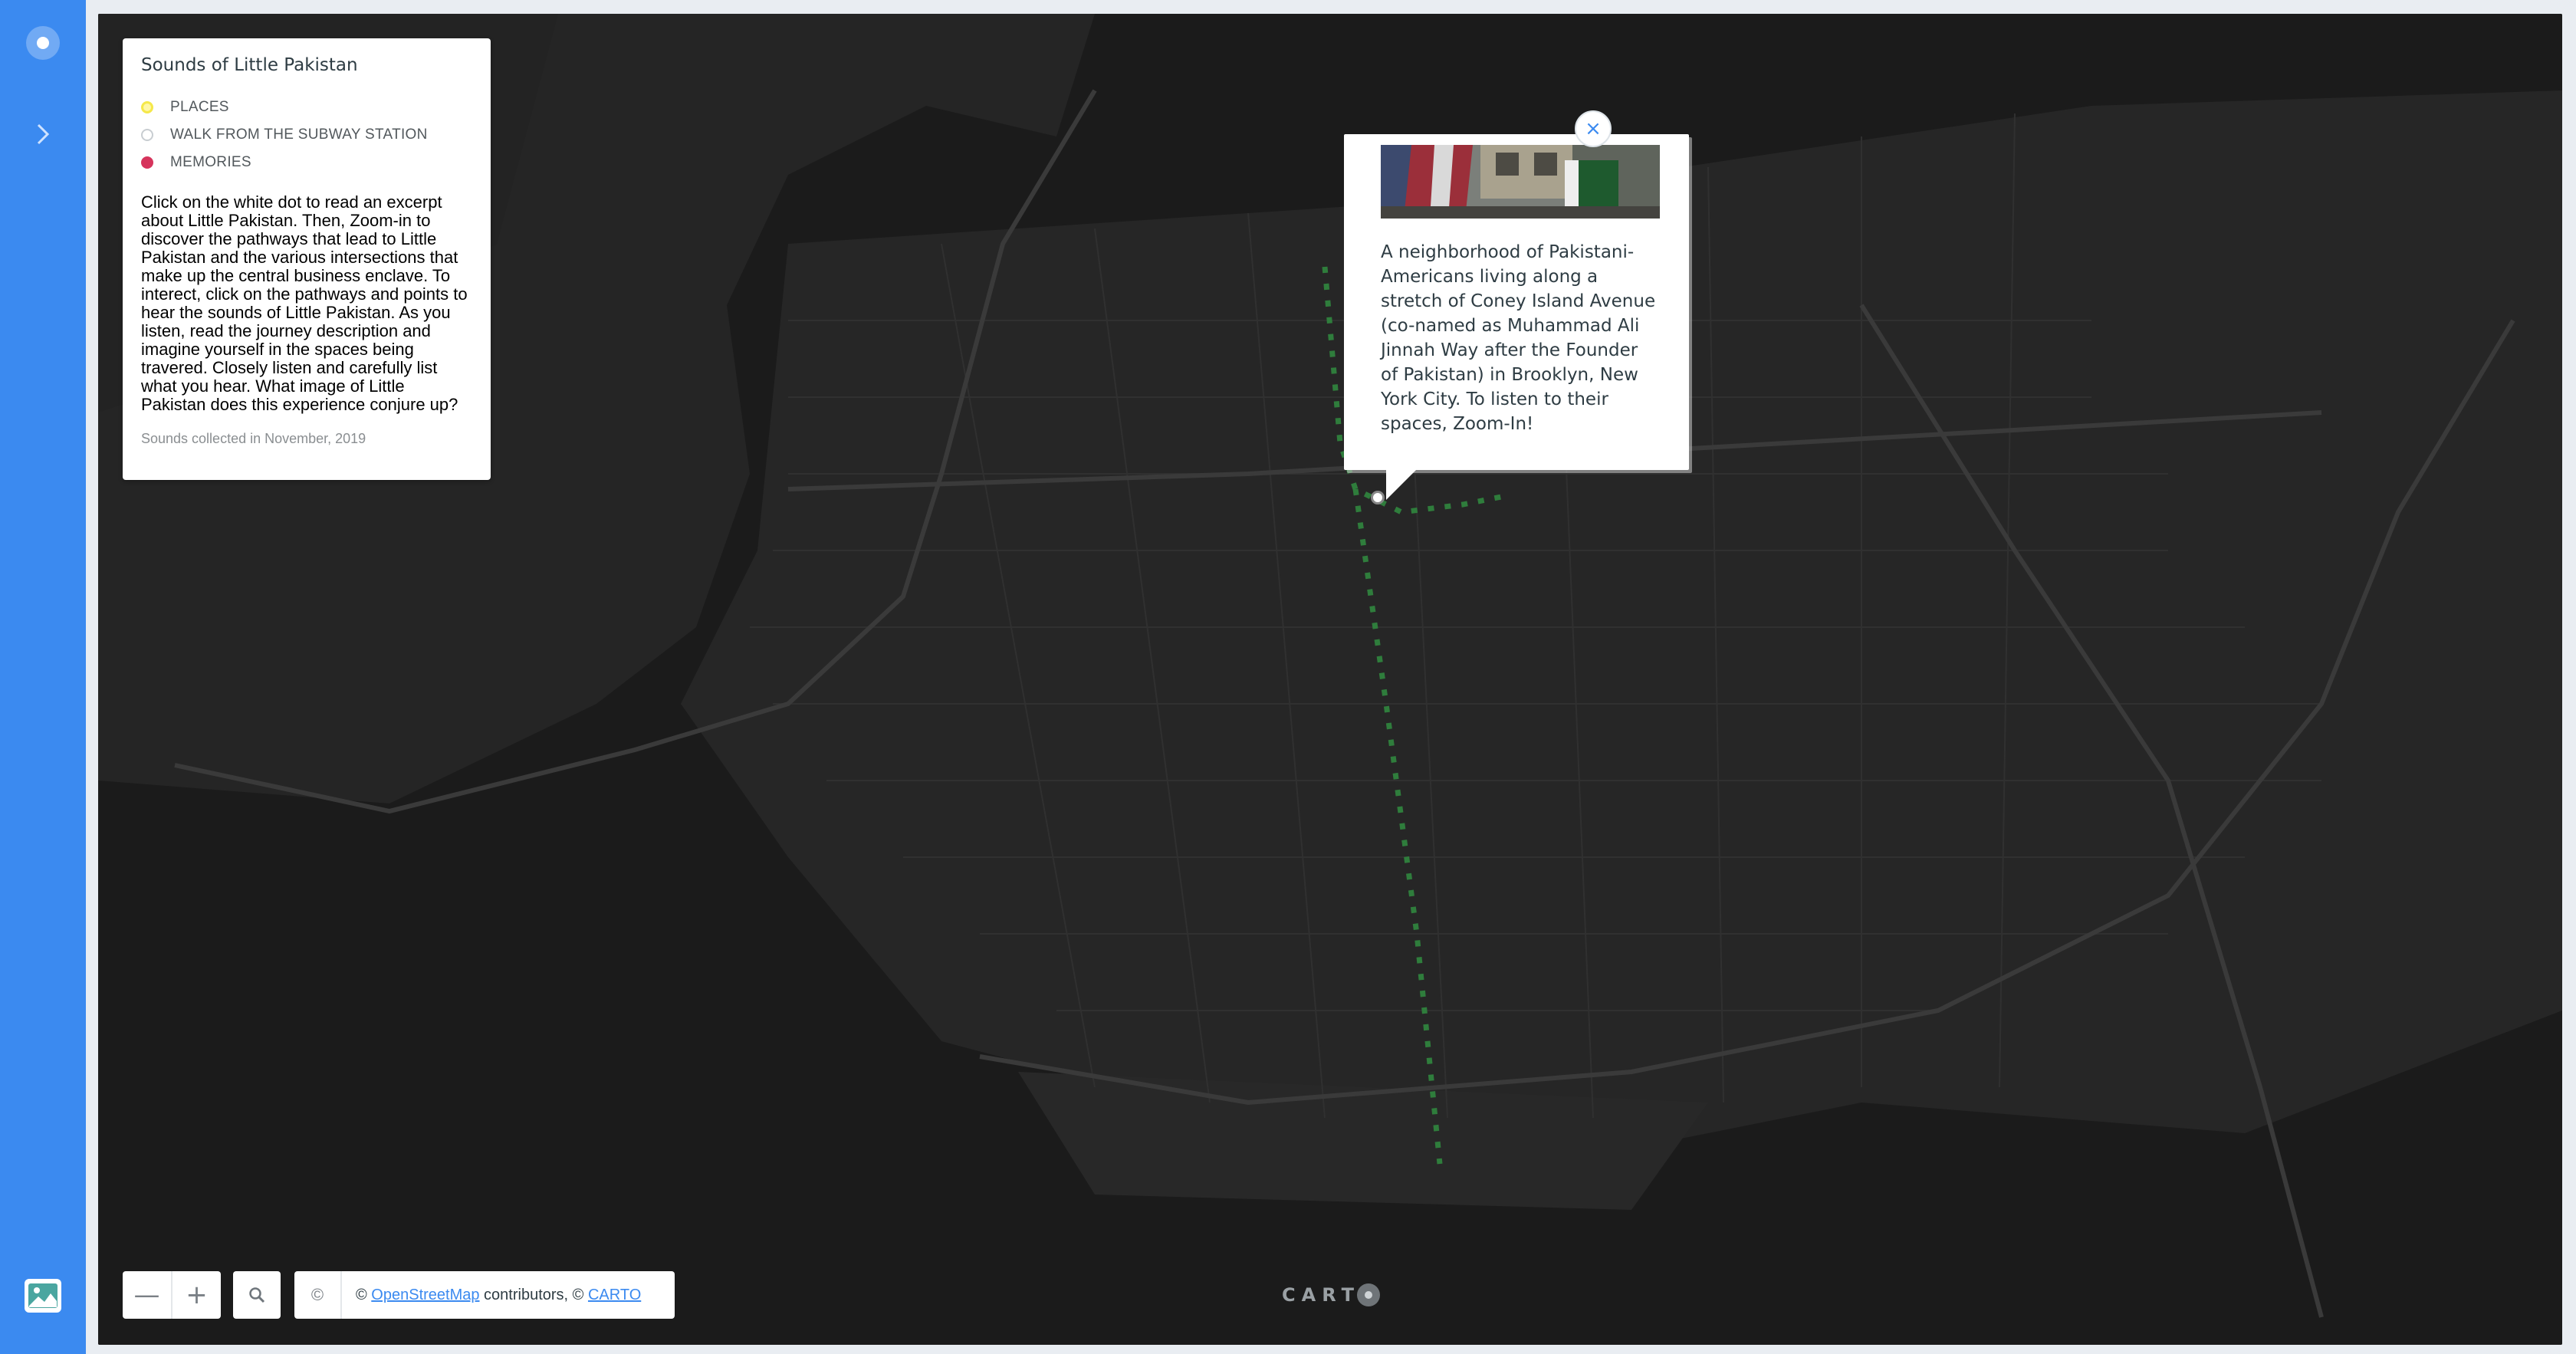 This screenshot has height=1354, width=2576. I want to click on places-dot-icon, so click(147, 107).